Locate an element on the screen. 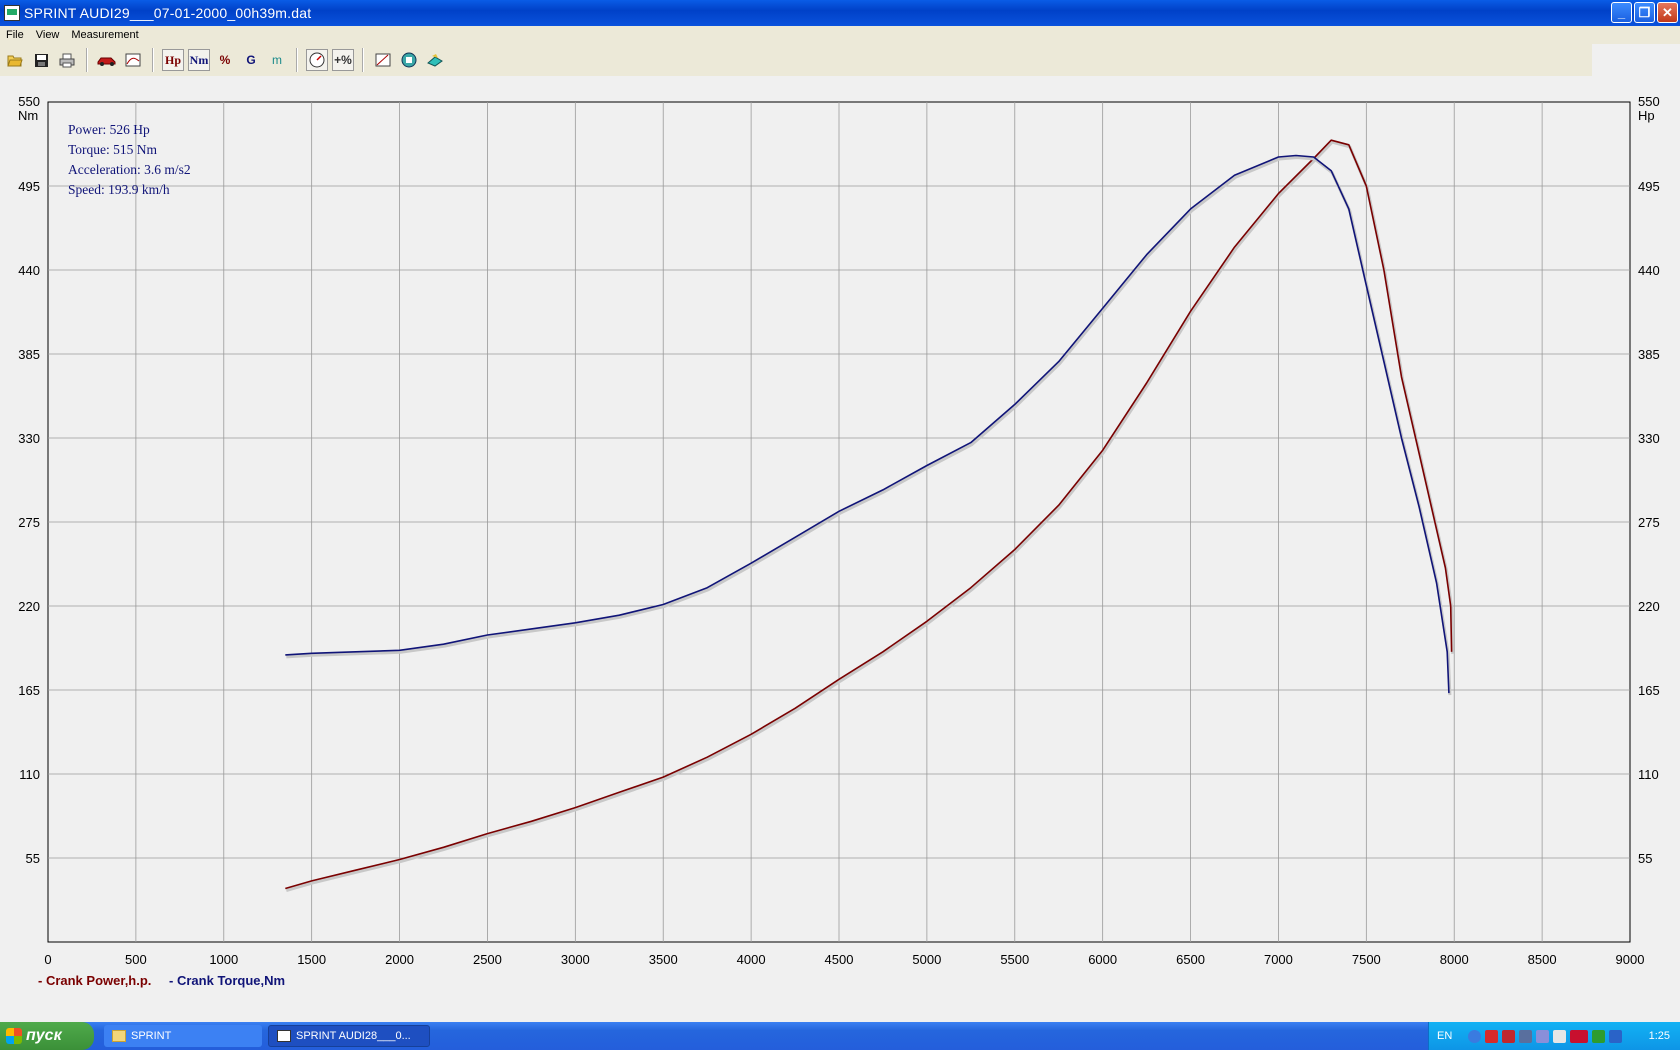 This screenshot has width=1680, height=1050. clock: 1:25 is located at coordinates (1659, 1036).